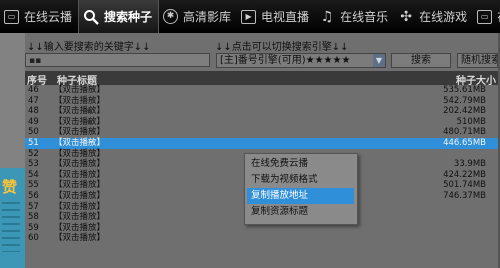  What do you see at coordinates (261, 111) in the screenshot?
I see `table-row: 48 【双击播放】 ▪ 202.42MB` at bounding box center [261, 111].